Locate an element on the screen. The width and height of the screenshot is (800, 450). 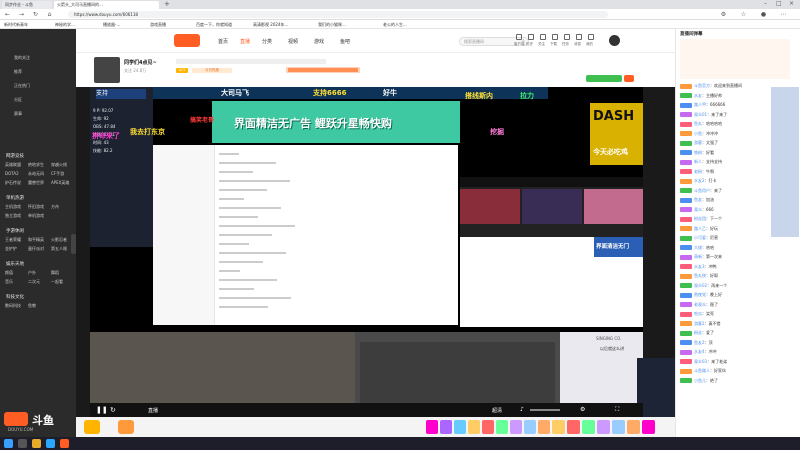
sidebar-section-title: 单机热游 is located at coordinates (15, 198).